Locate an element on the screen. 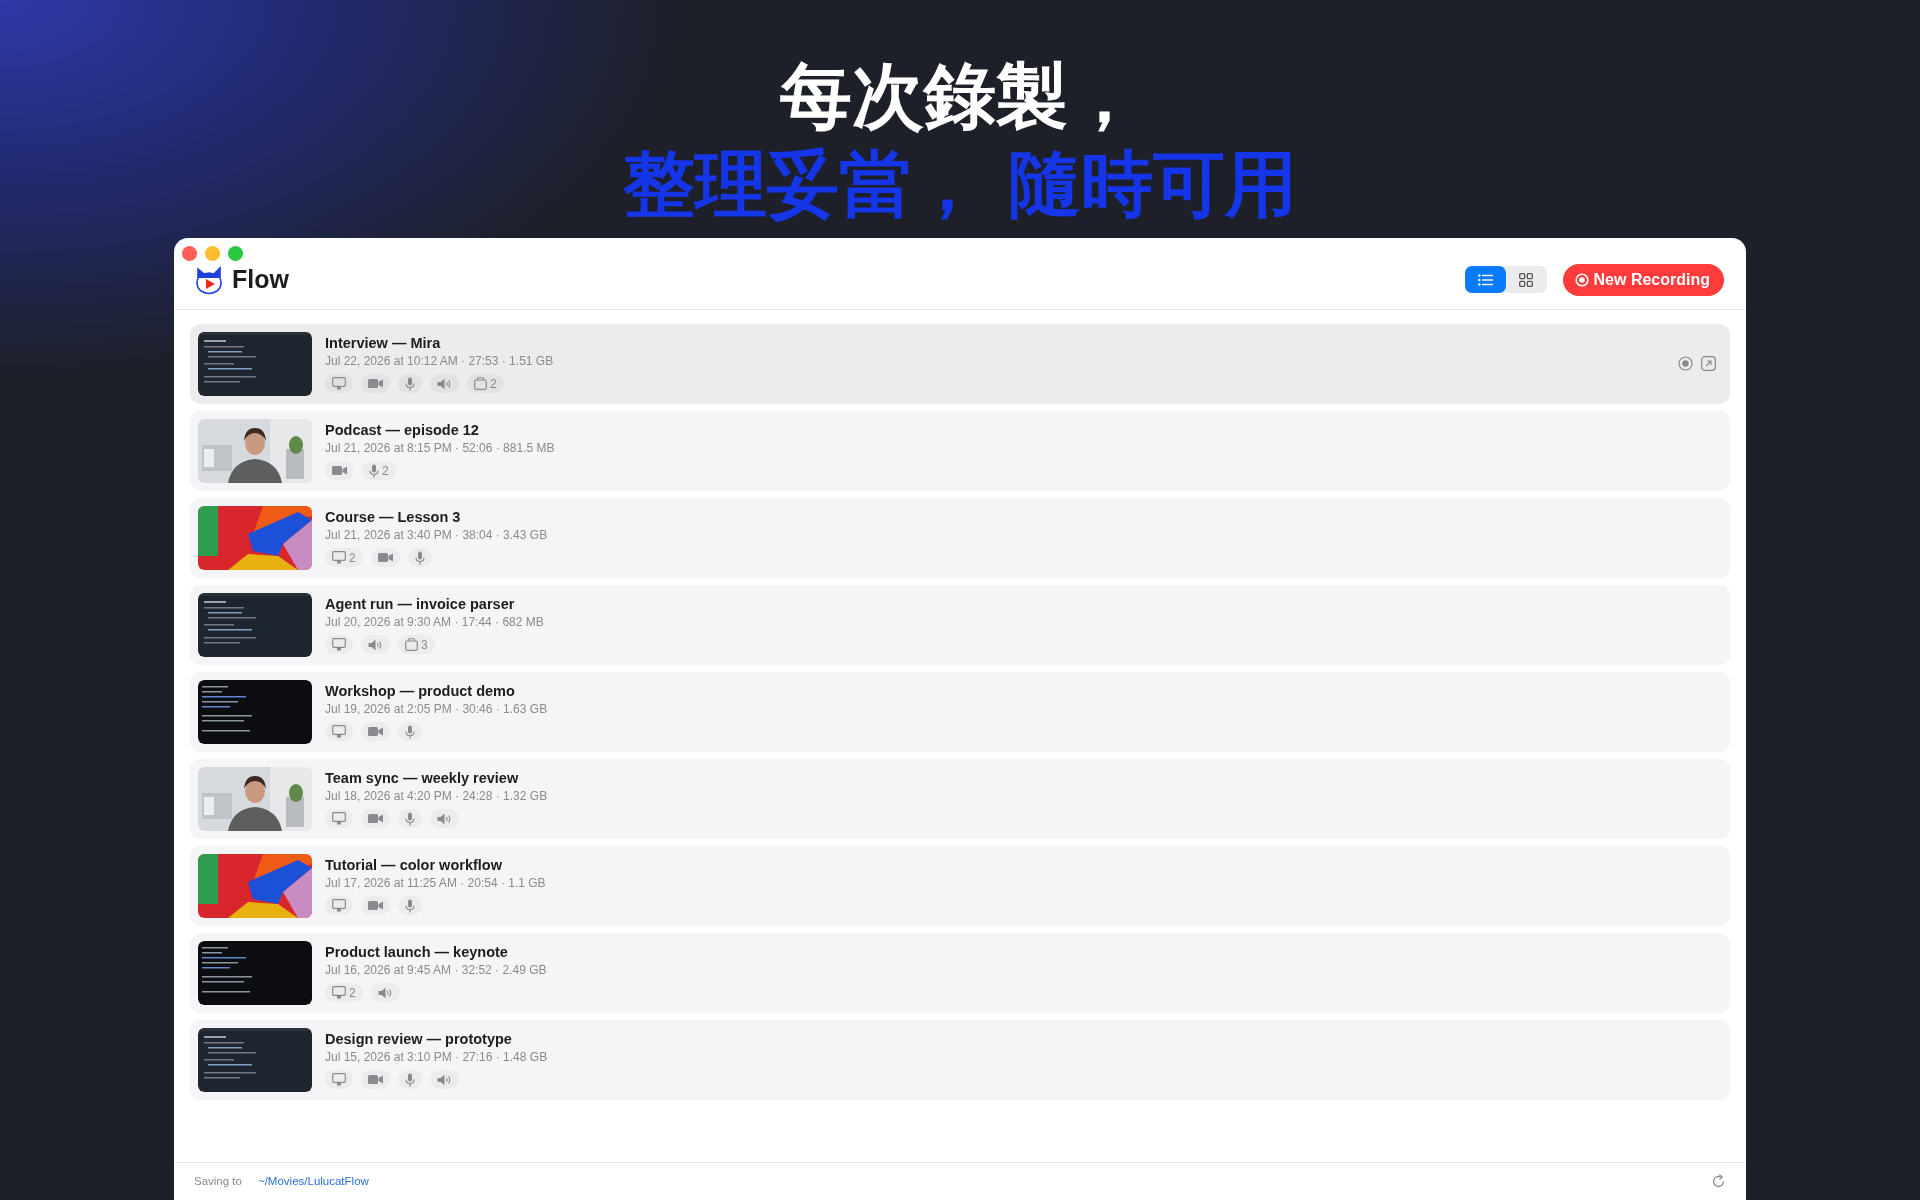 The image size is (1920, 1200). minimize-button is located at coordinates (212, 253).